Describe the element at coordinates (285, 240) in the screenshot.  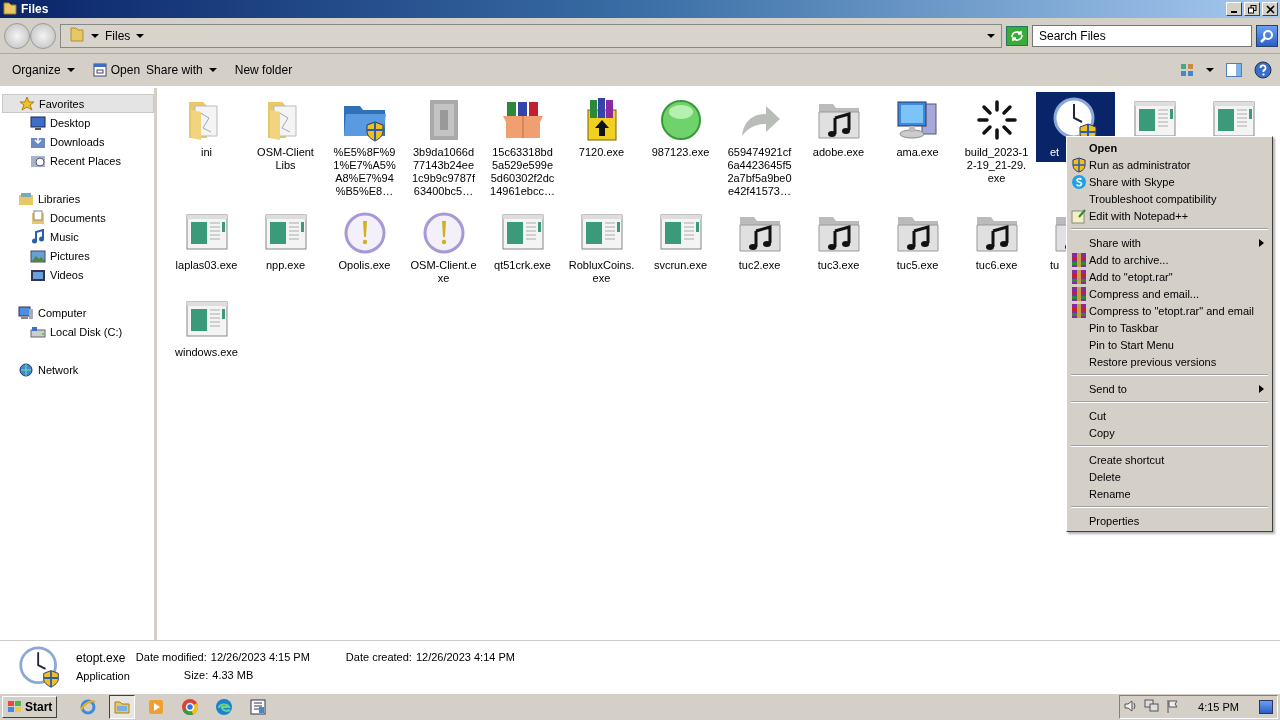
I see `file-item: npp.exe` at that location.